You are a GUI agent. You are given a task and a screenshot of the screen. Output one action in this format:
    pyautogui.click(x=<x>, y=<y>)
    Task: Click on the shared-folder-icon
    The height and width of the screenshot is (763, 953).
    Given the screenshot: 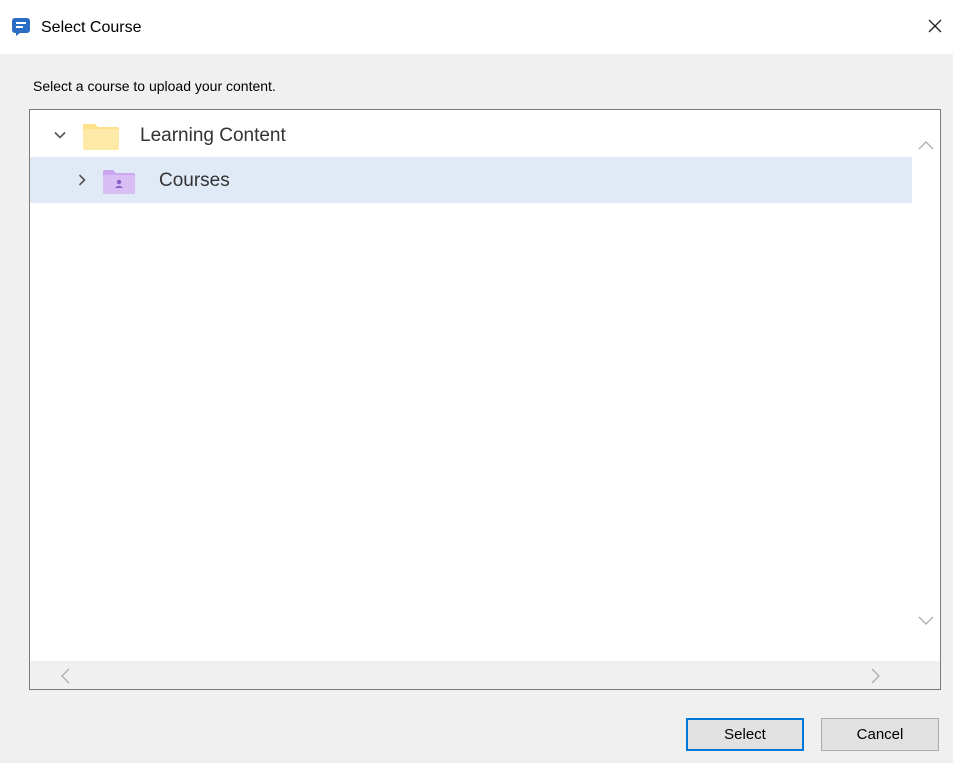 What is the action you would take?
    pyautogui.click(x=119, y=182)
    